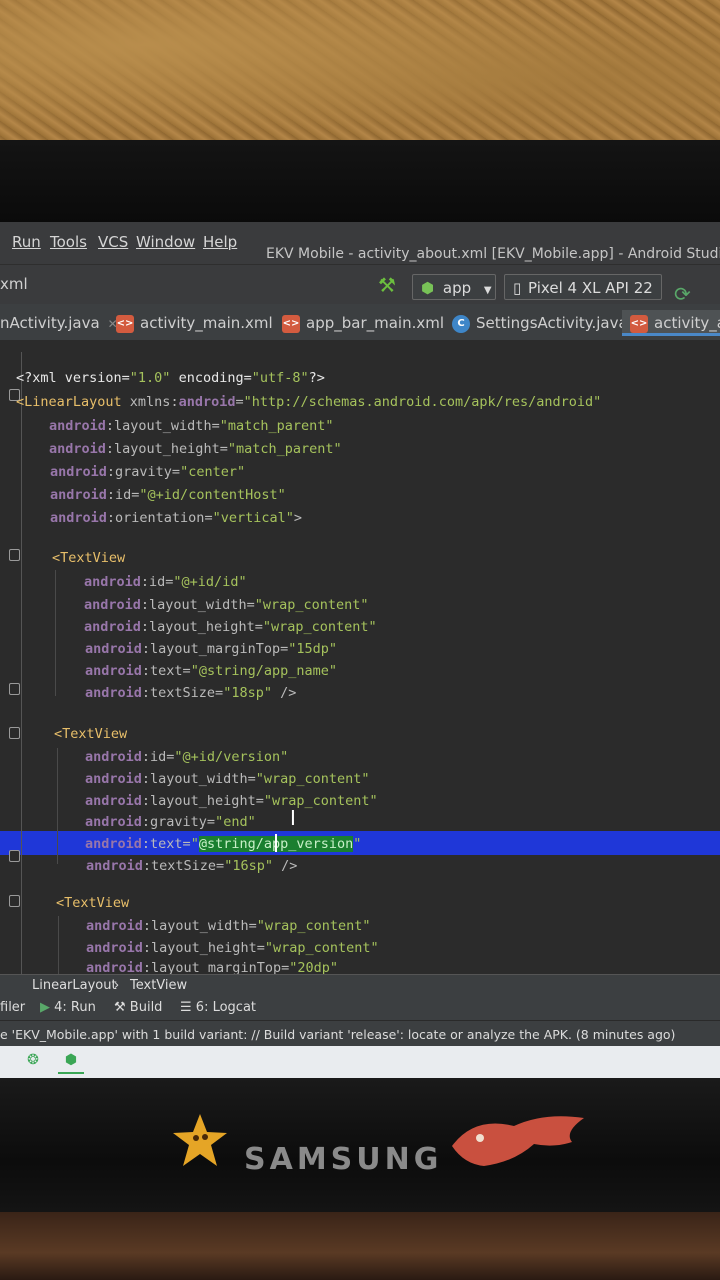 The image size is (720, 1280). I want to click on code-line-9: android:id="@+id/id", so click(165, 582).